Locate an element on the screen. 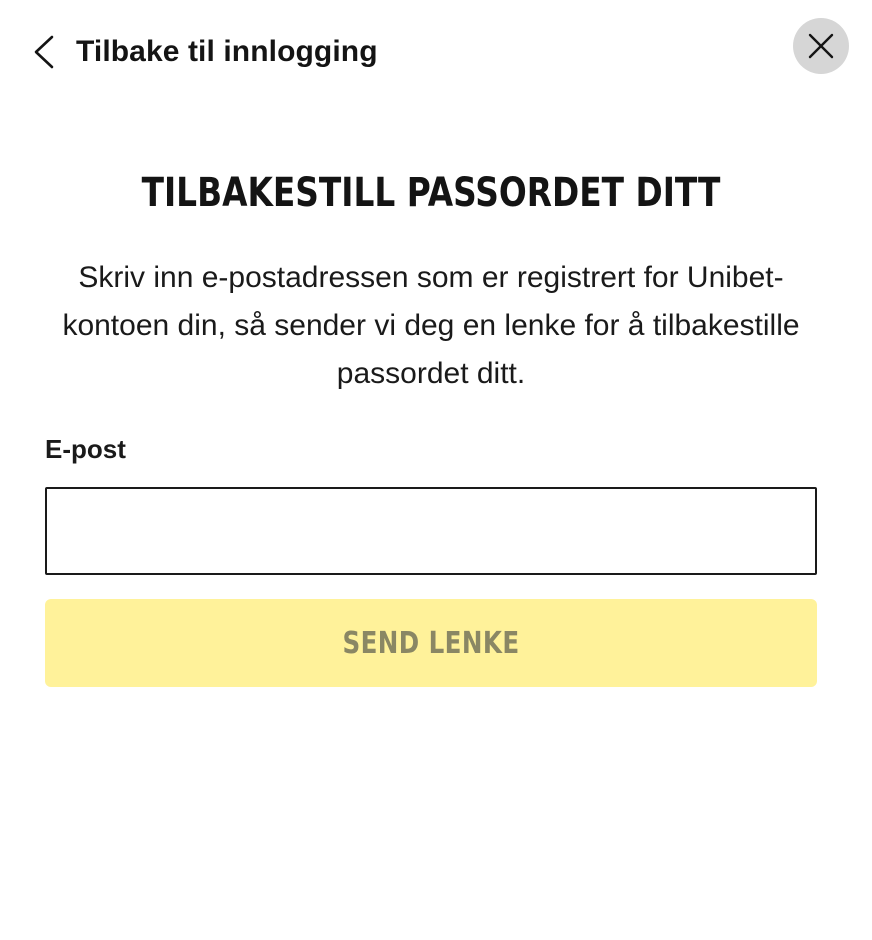  back-link-label: Tilbake til innlogging is located at coordinates (227, 51).